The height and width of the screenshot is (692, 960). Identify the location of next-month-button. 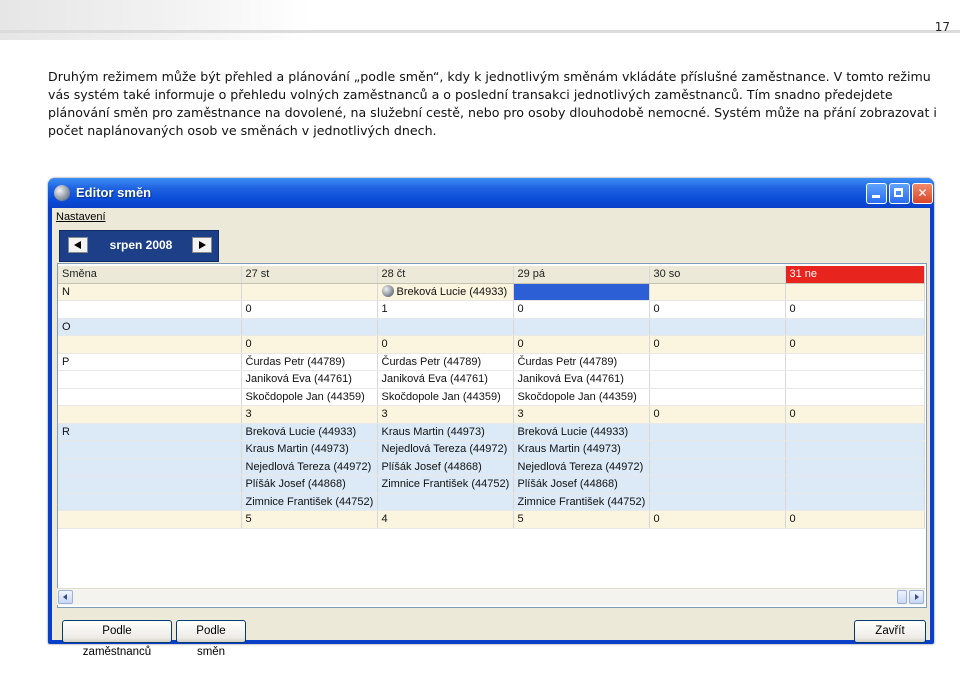
(202, 245).